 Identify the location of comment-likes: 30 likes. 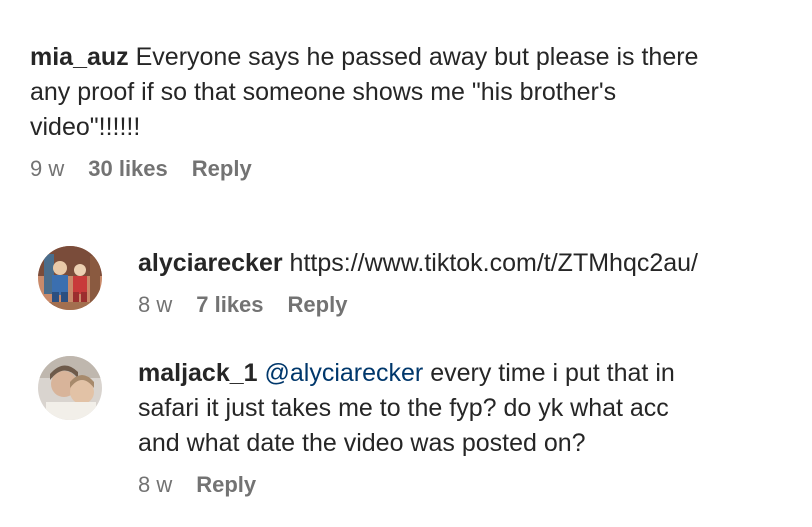
(128, 169).